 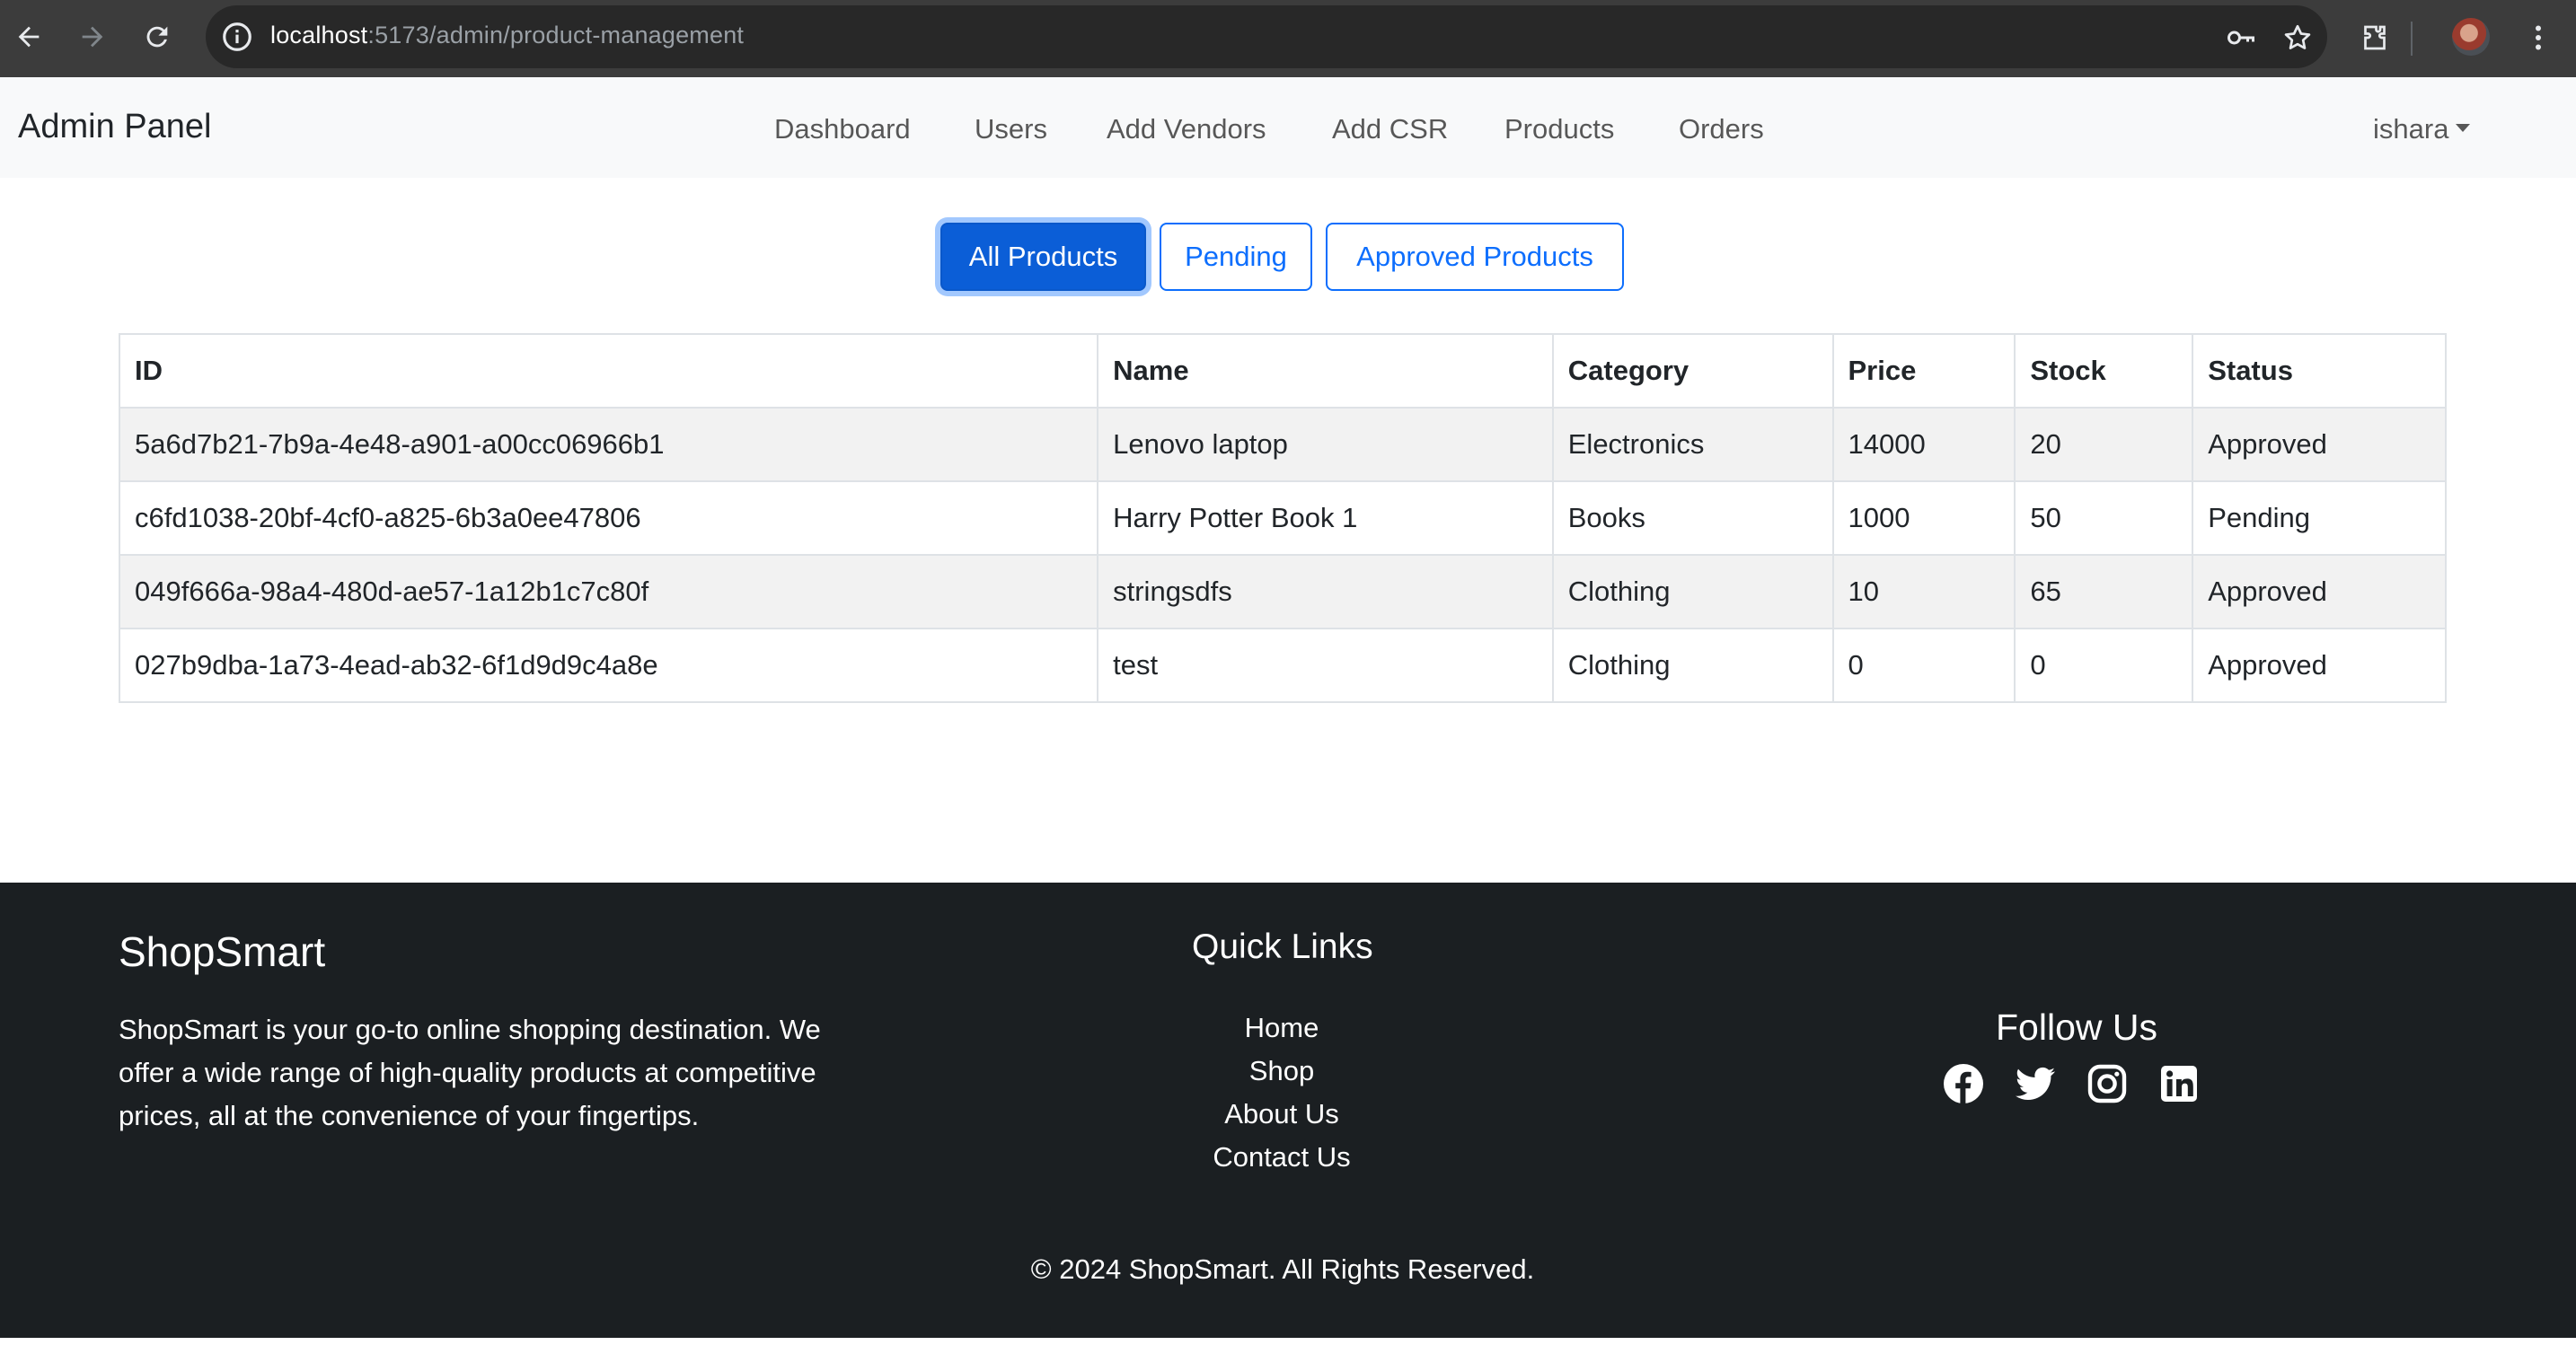 What do you see at coordinates (2411, 129) in the screenshot?
I see `user-name: ishara` at bounding box center [2411, 129].